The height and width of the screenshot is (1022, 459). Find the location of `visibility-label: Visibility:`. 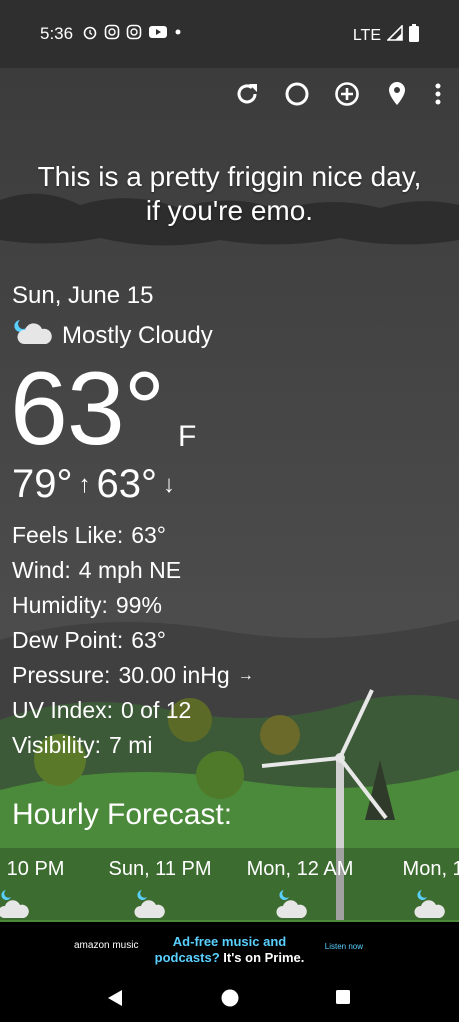

visibility-label: Visibility: is located at coordinates (57, 745).